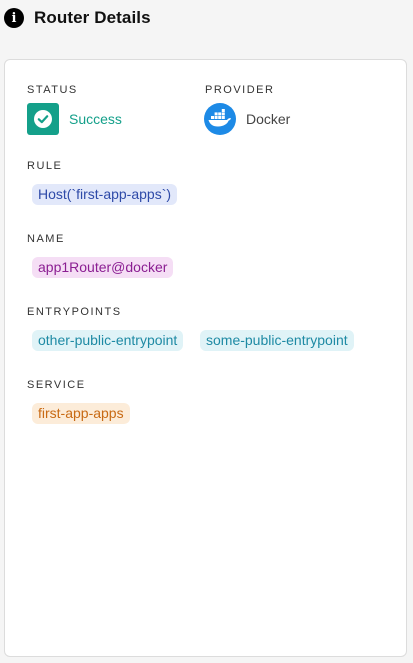 This screenshot has height=663, width=413. What do you see at coordinates (95, 119) in the screenshot?
I see `status-value: Success` at bounding box center [95, 119].